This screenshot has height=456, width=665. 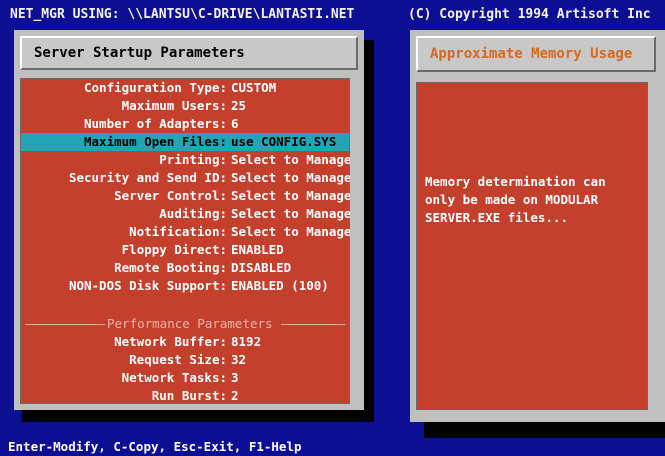 What do you see at coordinates (261, 267) in the screenshot?
I see `parameter-value: DISABLED` at bounding box center [261, 267].